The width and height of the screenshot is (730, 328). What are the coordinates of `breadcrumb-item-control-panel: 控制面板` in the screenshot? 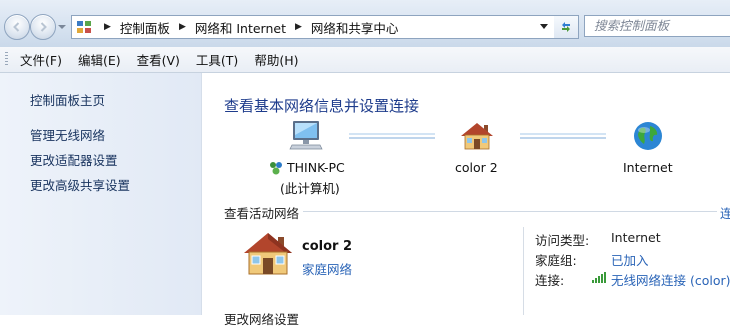 It's located at (145, 27).